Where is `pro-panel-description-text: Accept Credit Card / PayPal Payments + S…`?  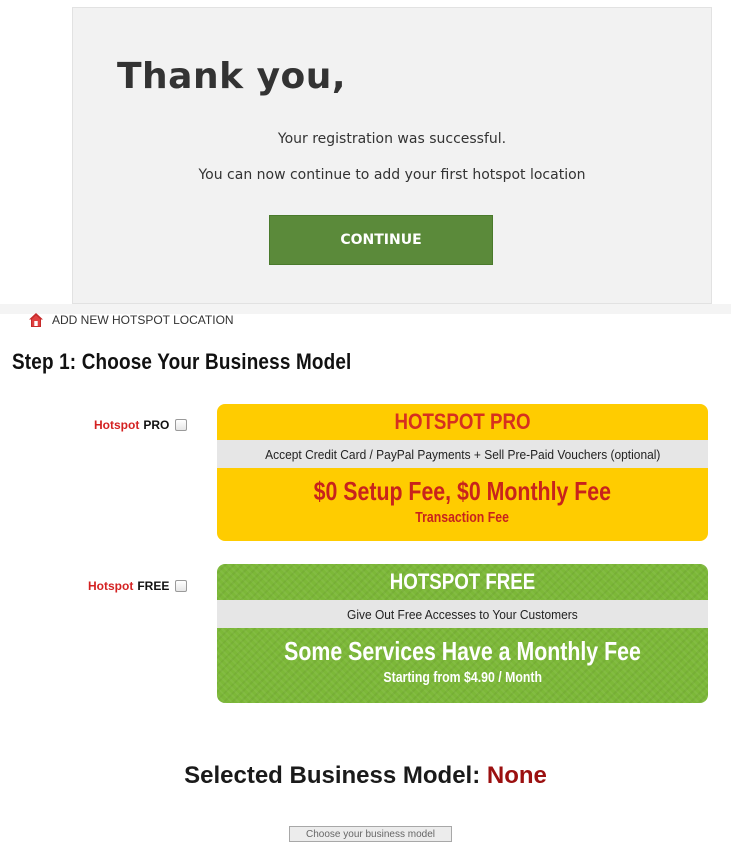
pro-panel-description-text: Accept Credit Card / PayPal Payments + S… is located at coordinates (462, 454).